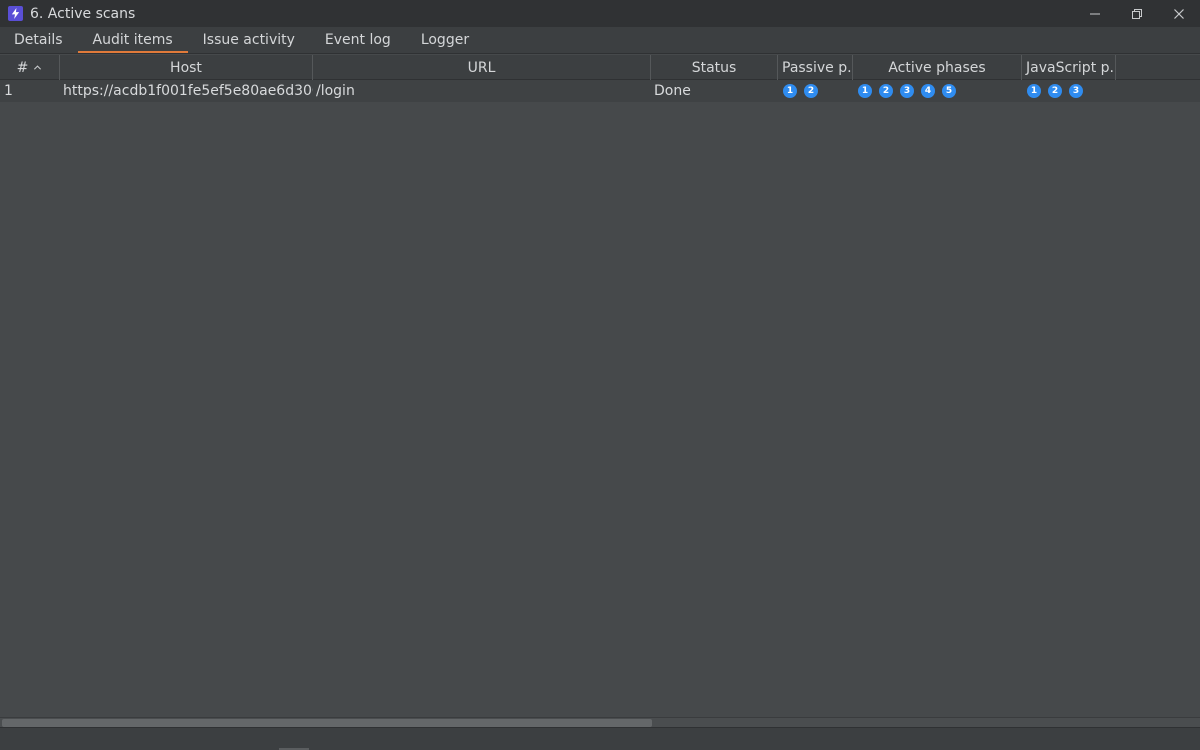 The image size is (1200, 750). I want to click on horizontal-scrollbar, so click(600, 722).